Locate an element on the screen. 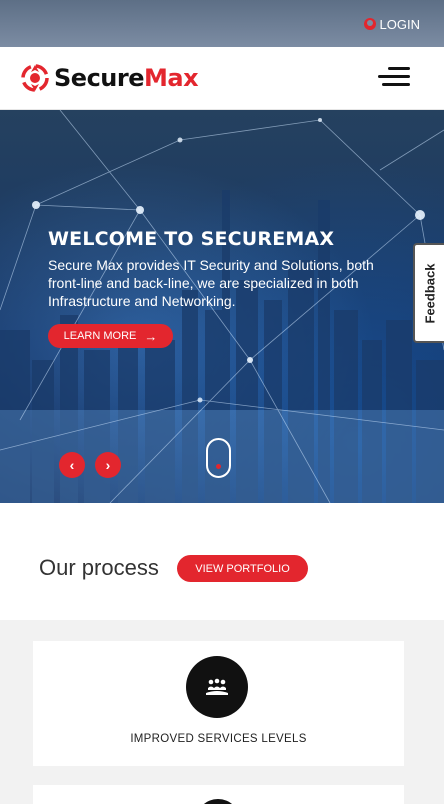 The image size is (444, 804). user-icon is located at coordinates (369, 24).